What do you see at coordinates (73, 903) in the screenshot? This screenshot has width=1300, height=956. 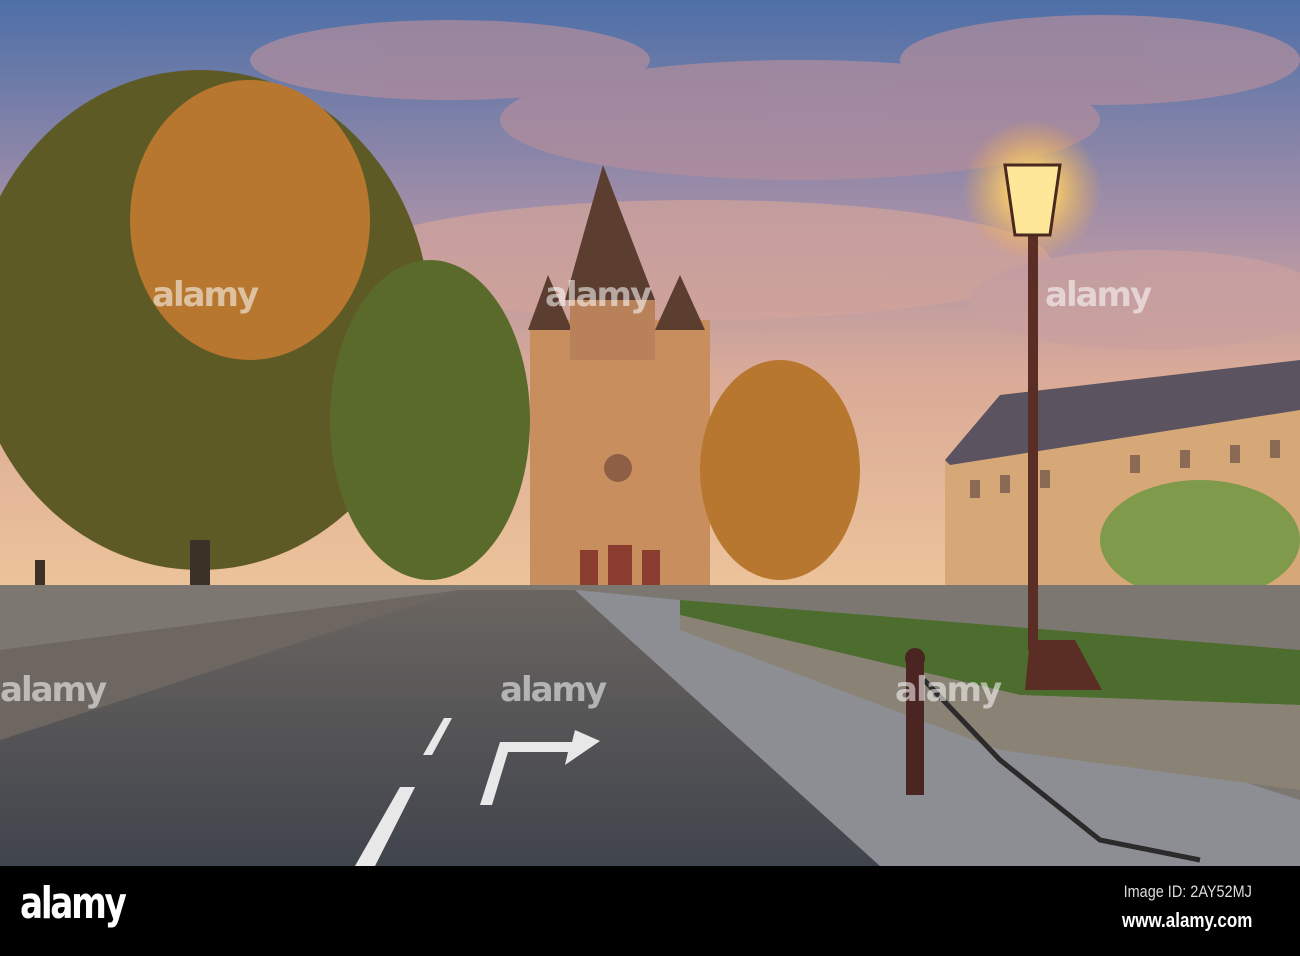 I see `alamy-logo: alamy` at bounding box center [73, 903].